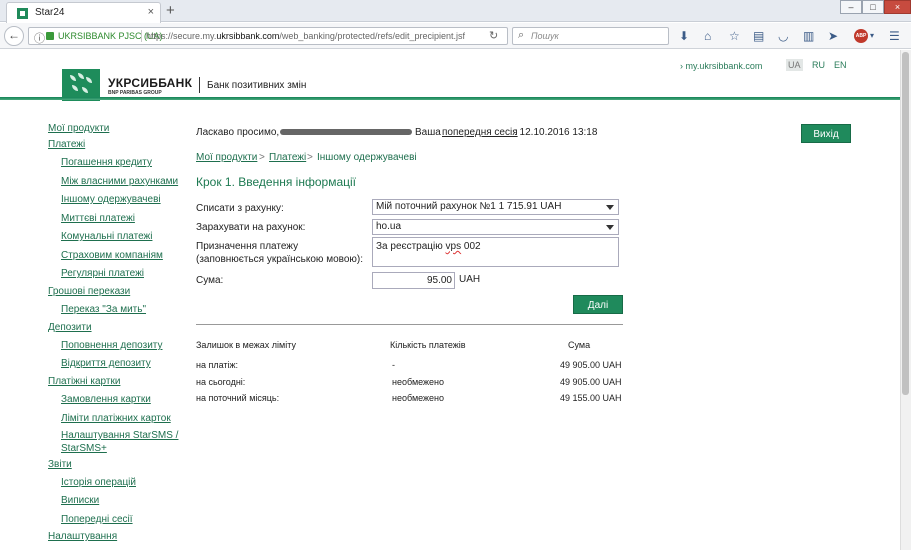  Describe the element at coordinates (98, 483) in the screenshot. I see `sidebar-item-history: Історія операцій` at that location.